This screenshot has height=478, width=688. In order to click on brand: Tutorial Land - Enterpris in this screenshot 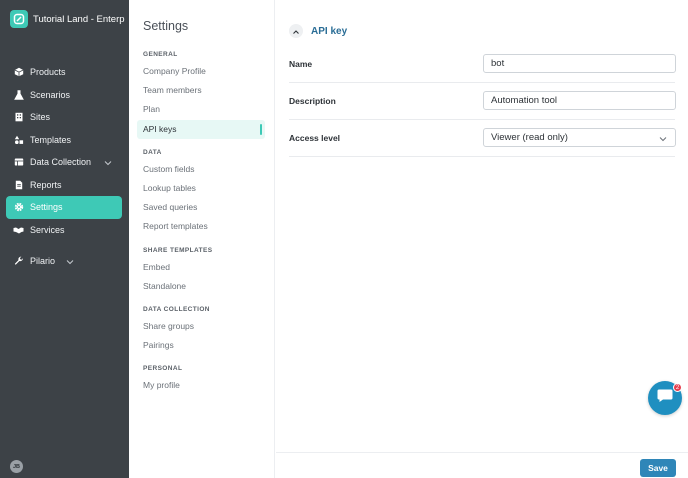, I will do `click(67, 19)`.